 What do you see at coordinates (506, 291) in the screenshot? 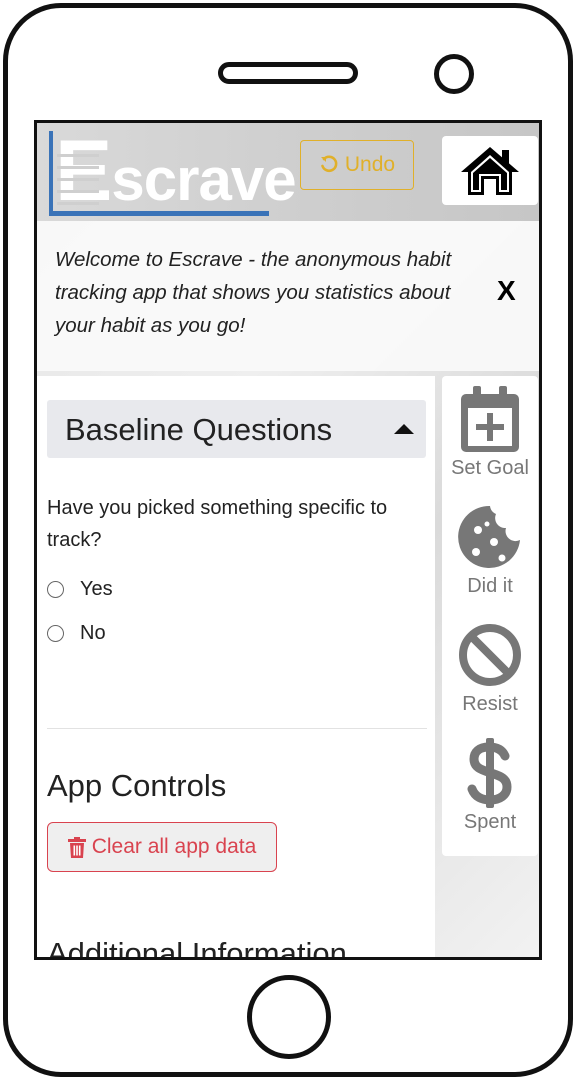
I see `welcome-close-button: X` at bounding box center [506, 291].